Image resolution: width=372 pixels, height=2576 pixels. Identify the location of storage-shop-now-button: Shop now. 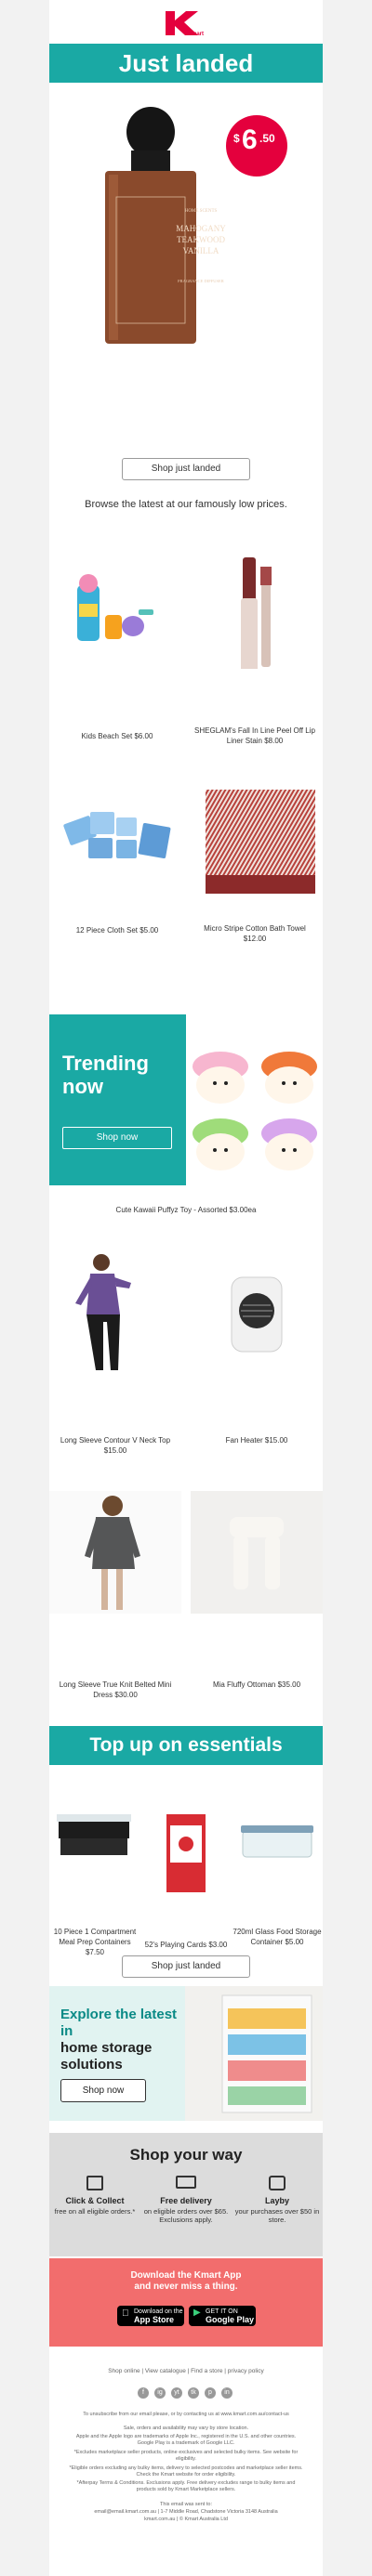
(103, 2090).